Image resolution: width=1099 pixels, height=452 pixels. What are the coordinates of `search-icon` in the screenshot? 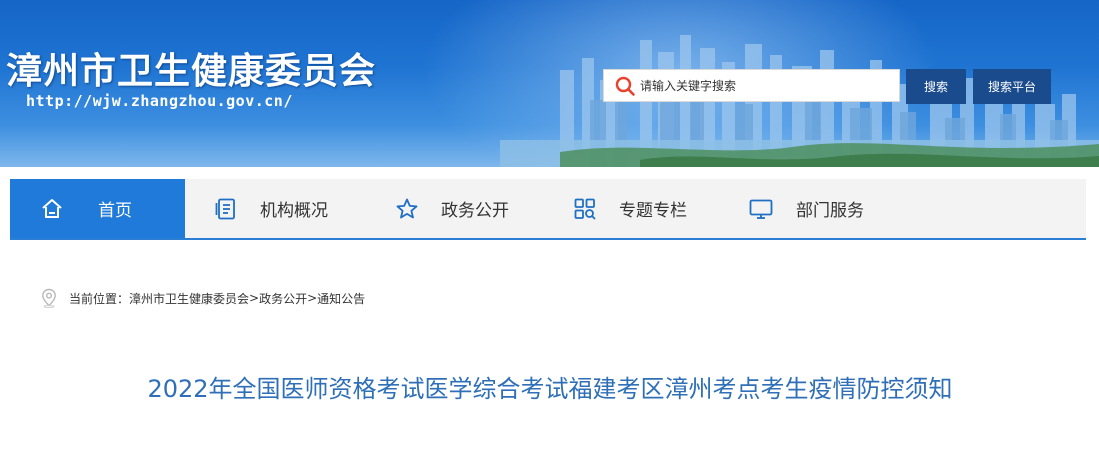 It's located at (625, 86).